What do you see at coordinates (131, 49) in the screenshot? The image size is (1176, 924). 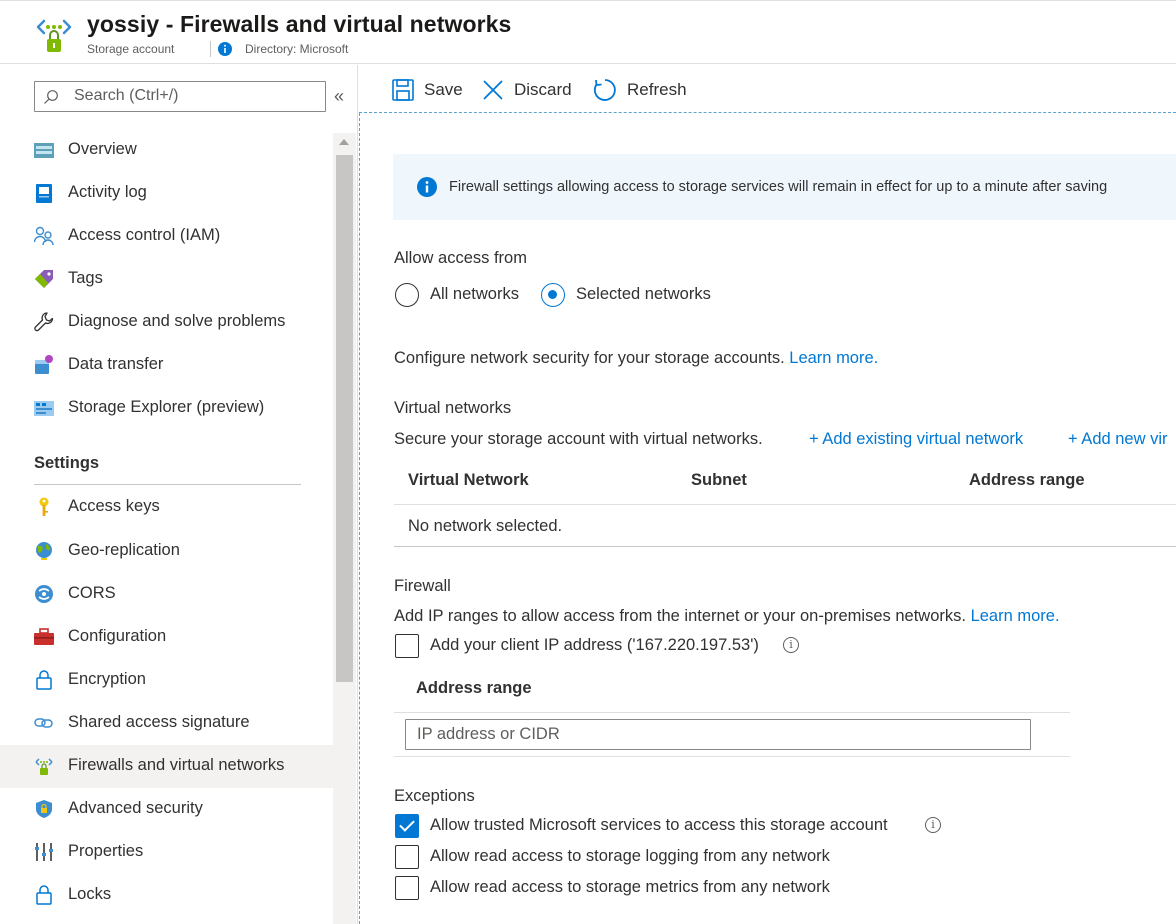 I see `resource-type: Storage account` at bounding box center [131, 49].